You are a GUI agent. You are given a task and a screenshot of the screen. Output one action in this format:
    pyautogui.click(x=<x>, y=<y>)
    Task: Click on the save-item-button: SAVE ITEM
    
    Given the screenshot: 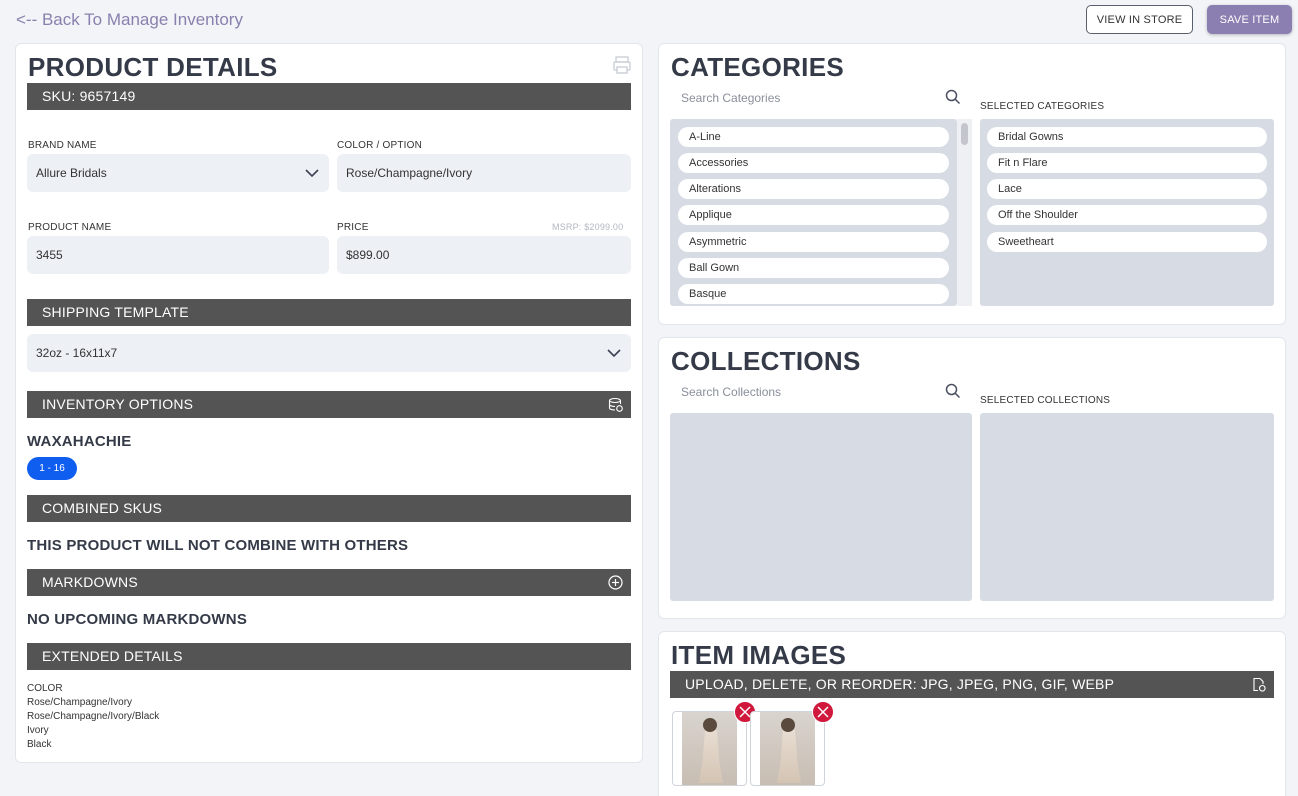 What is the action you would take?
    pyautogui.click(x=1249, y=19)
    